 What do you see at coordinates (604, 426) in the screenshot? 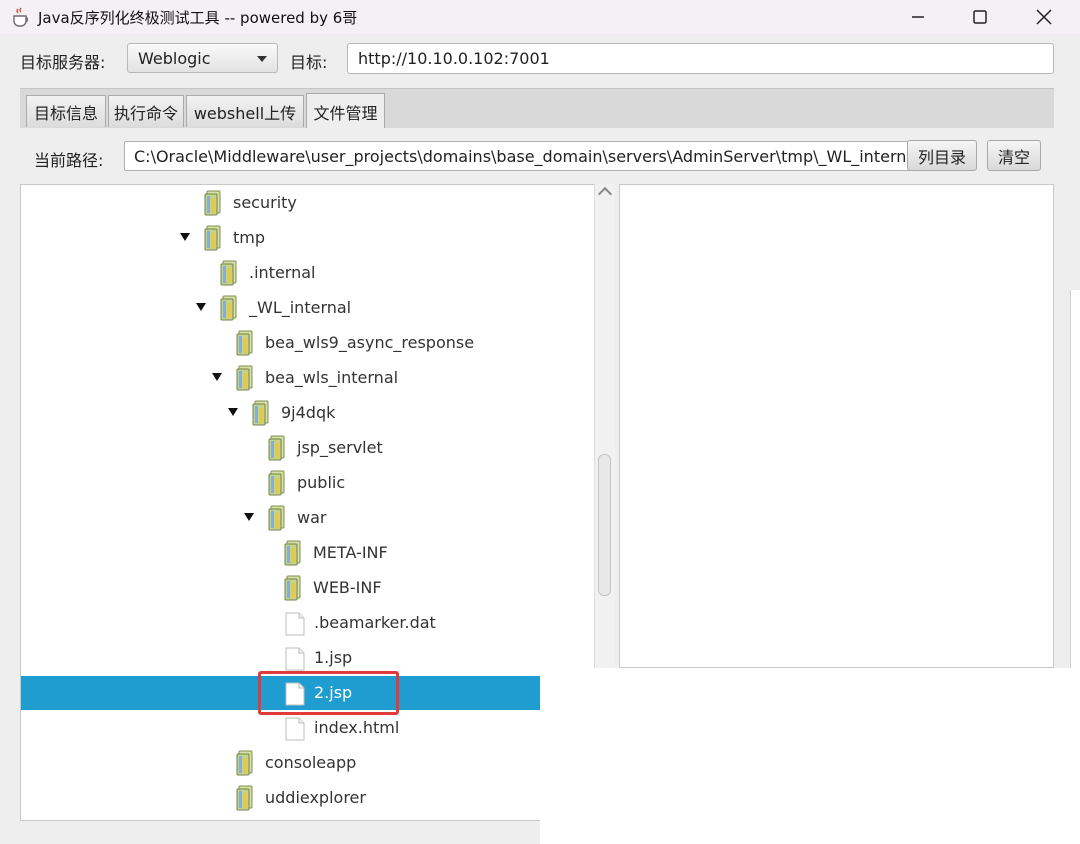
I see `tree-scrollbar` at bounding box center [604, 426].